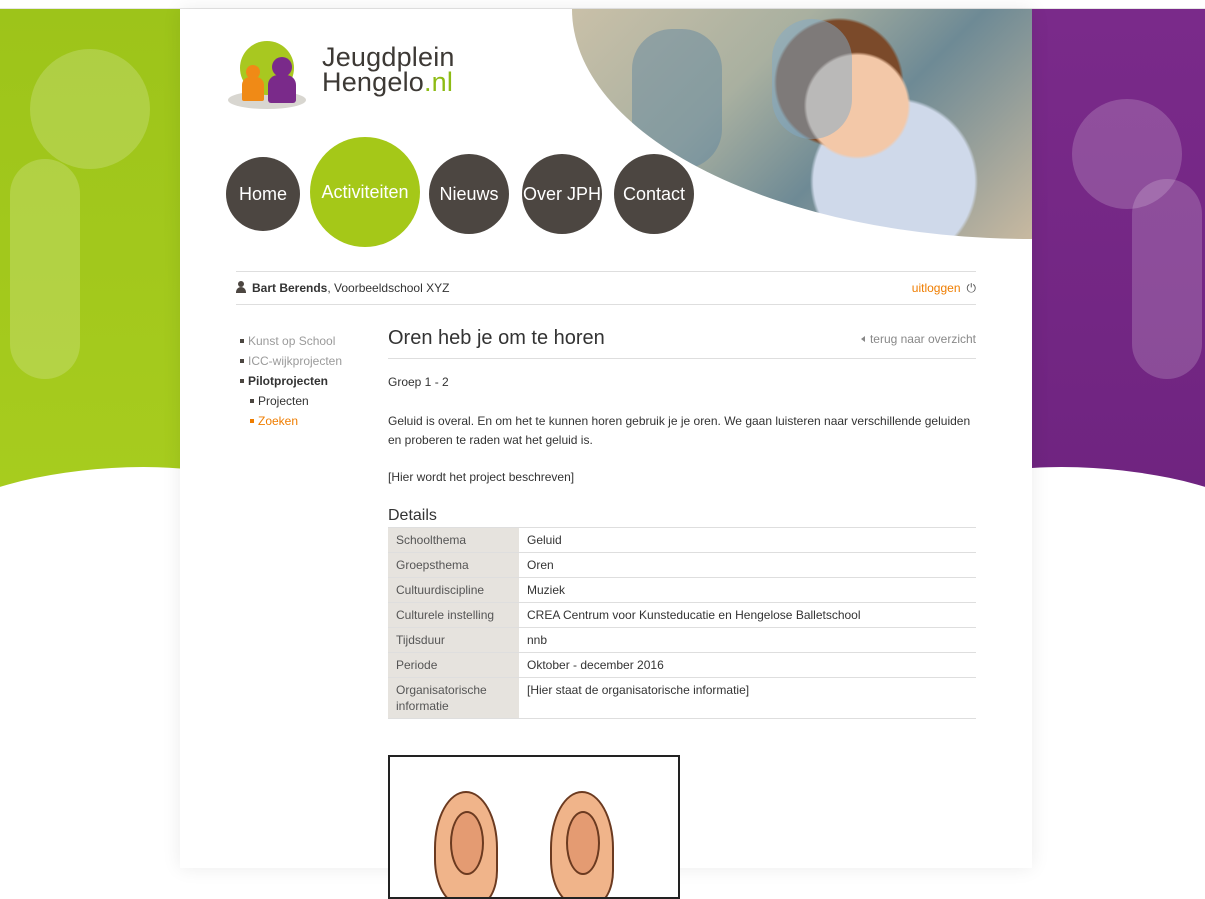  What do you see at coordinates (453, 665) in the screenshot?
I see `detail-key: Periode` at bounding box center [453, 665].